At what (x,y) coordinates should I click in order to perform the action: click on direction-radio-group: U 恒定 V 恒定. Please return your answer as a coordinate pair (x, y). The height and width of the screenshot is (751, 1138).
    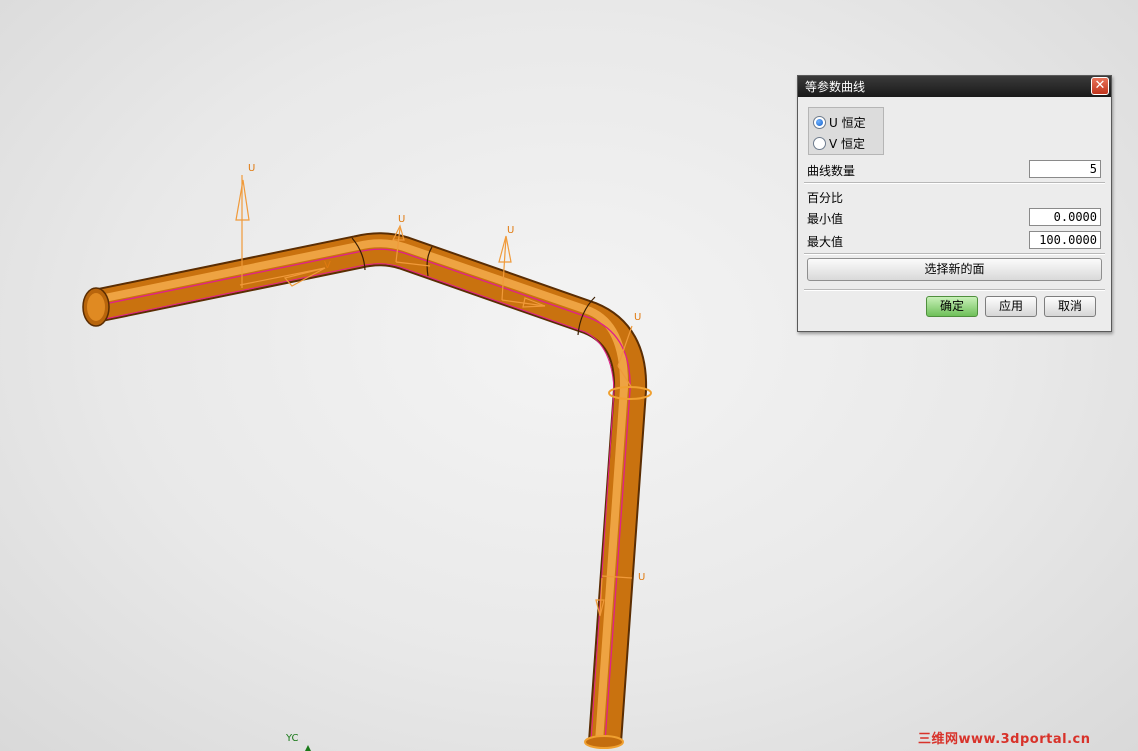
    Looking at the image, I should click on (846, 131).